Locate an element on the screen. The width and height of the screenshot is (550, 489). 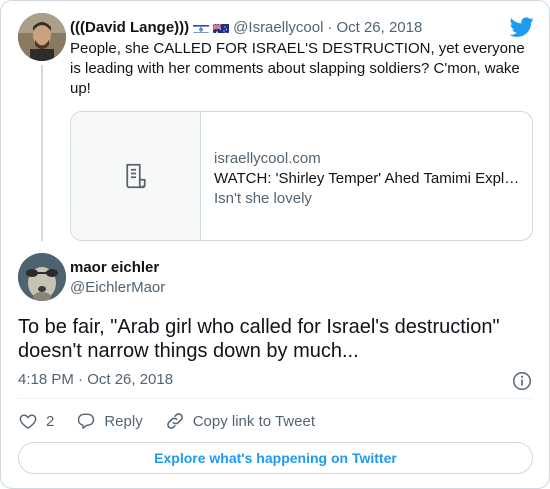
actions-divider is located at coordinates (275, 398).